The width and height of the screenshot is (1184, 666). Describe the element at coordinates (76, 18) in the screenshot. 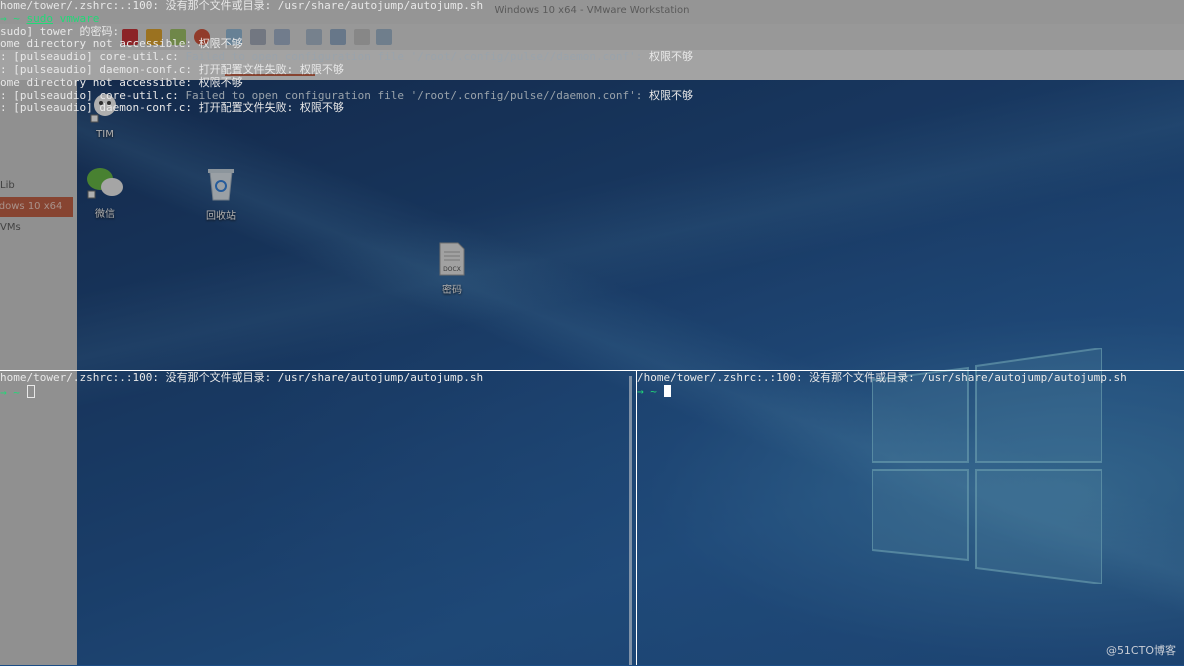

I see `command-args: vmware` at that location.